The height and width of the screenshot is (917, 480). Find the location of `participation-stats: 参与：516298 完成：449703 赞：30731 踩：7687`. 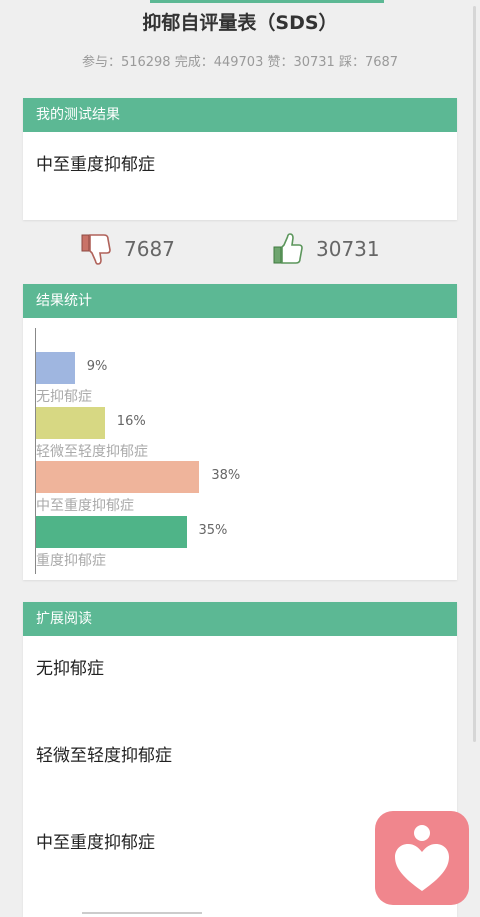

participation-stats: 参与：516298 完成：449703 赞：30731 踩：7687 is located at coordinates (240, 62).